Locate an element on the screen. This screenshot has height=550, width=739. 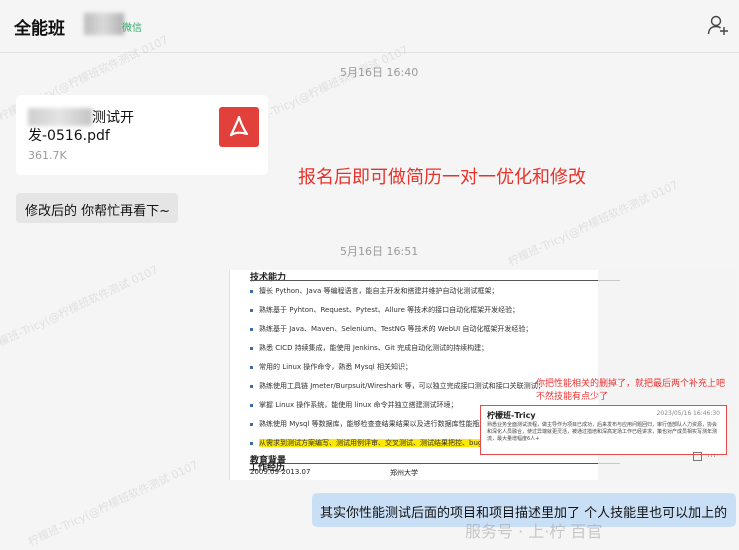
comment-user: 柠檬班-Tricy is located at coordinates (511, 415).